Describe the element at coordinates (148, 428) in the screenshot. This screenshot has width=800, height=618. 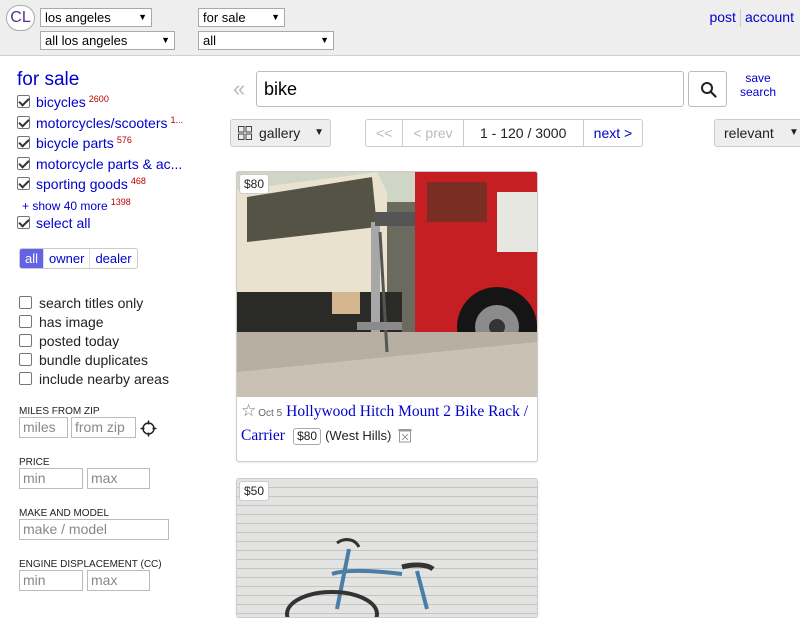
I see `crosshair-icon` at that location.